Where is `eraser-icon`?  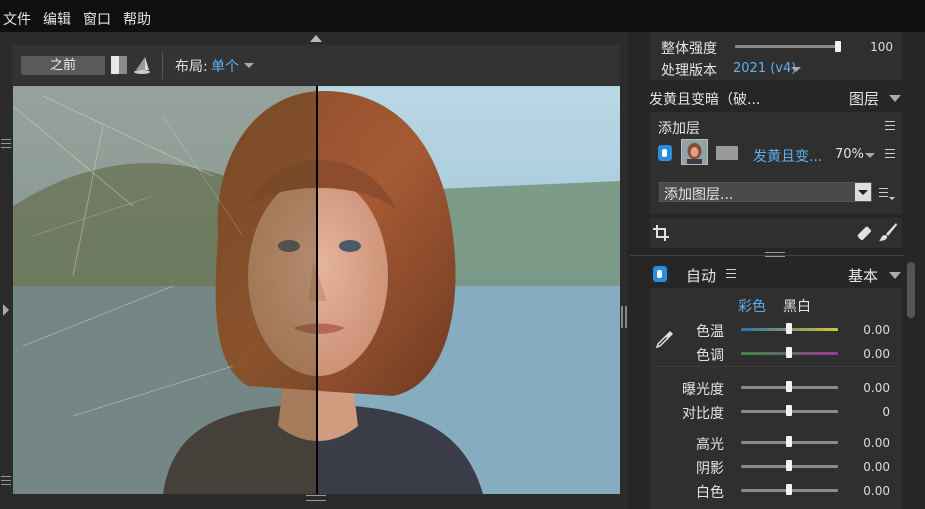 eraser-icon is located at coordinates (864, 233).